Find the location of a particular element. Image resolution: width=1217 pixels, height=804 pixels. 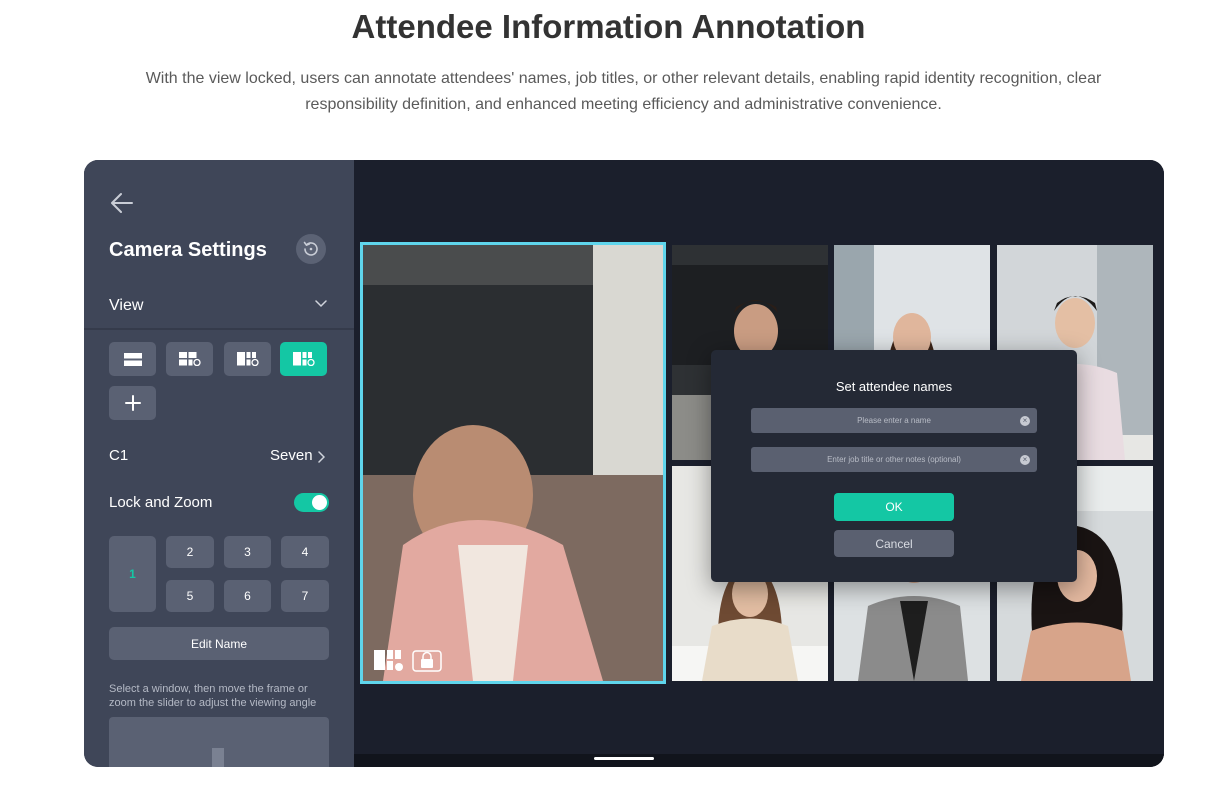

plus-icon is located at coordinates (132, 403).